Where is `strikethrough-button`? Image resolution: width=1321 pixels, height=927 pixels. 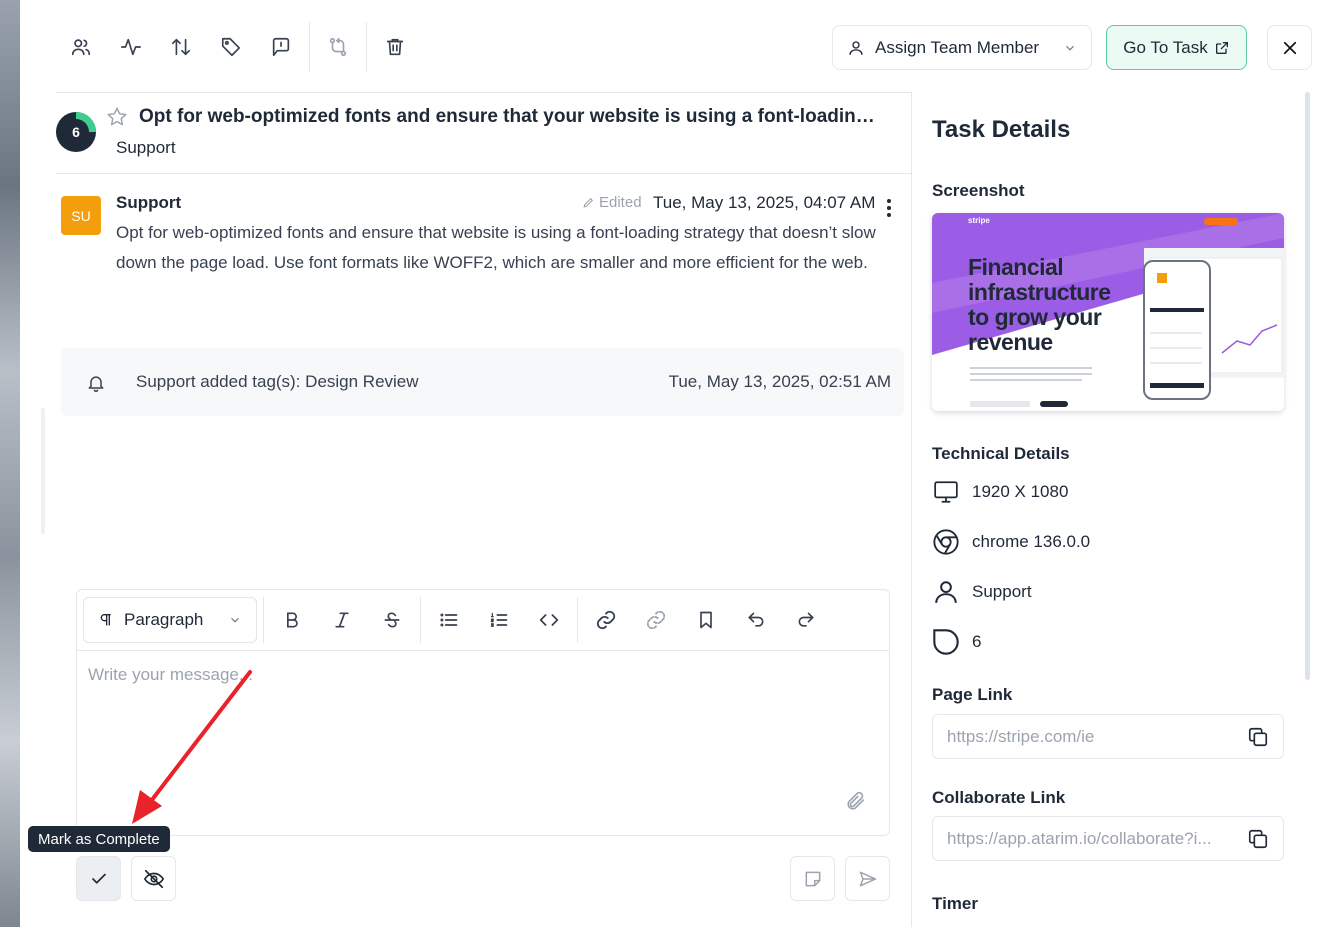
strikethrough-button is located at coordinates (392, 620).